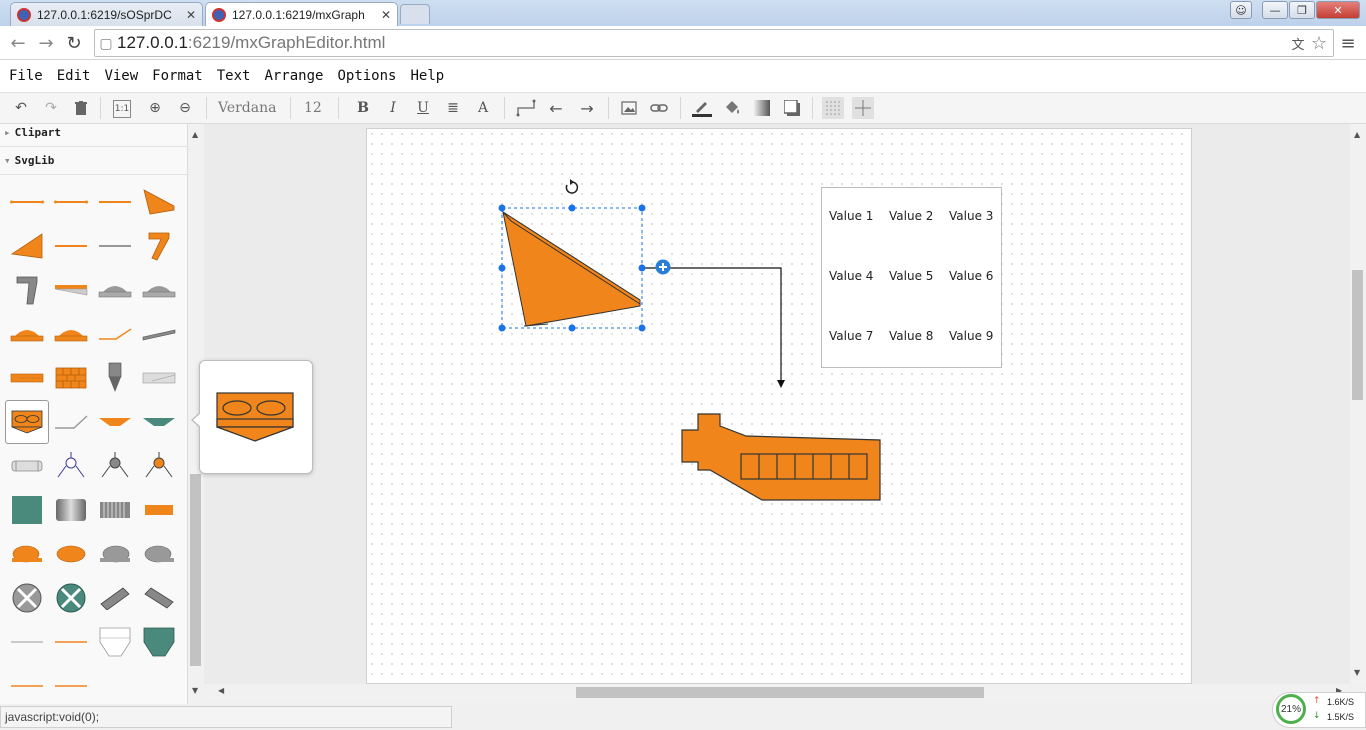 This screenshot has width=1366, height=730. What do you see at coordinates (1319, 710) in the screenshot?
I see `network-monitor: 21% ↑ 1.6K/S ↓ 1.5K/S` at bounding box center [1319, 710].